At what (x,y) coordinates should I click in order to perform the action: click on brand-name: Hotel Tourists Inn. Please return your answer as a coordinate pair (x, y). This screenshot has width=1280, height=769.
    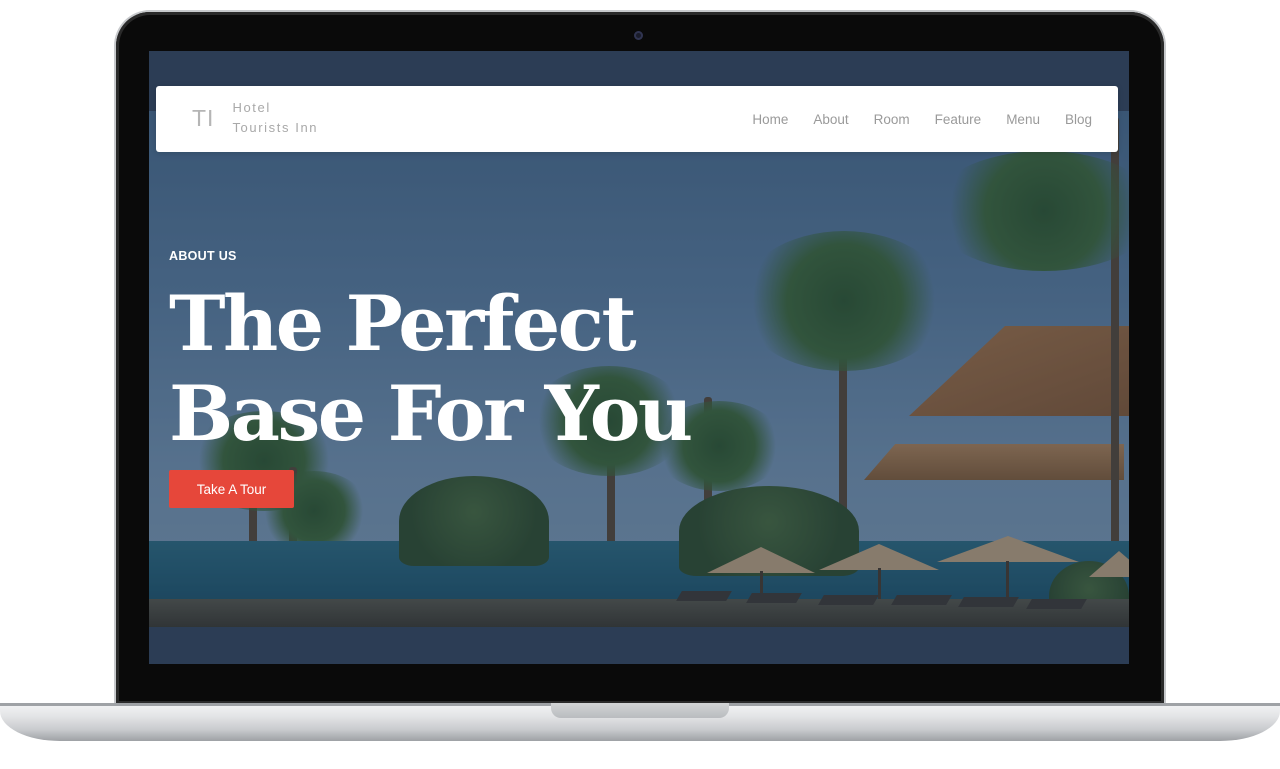
    Looking at the image, I should click on (275, 118).